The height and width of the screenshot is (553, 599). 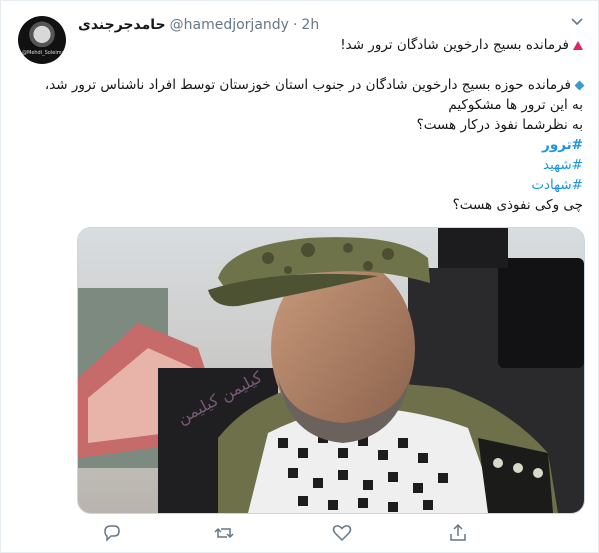 I want to click on tweet-line-4: به نظرشما نفوذ درکار هست؟, so click(x=499, y=125).